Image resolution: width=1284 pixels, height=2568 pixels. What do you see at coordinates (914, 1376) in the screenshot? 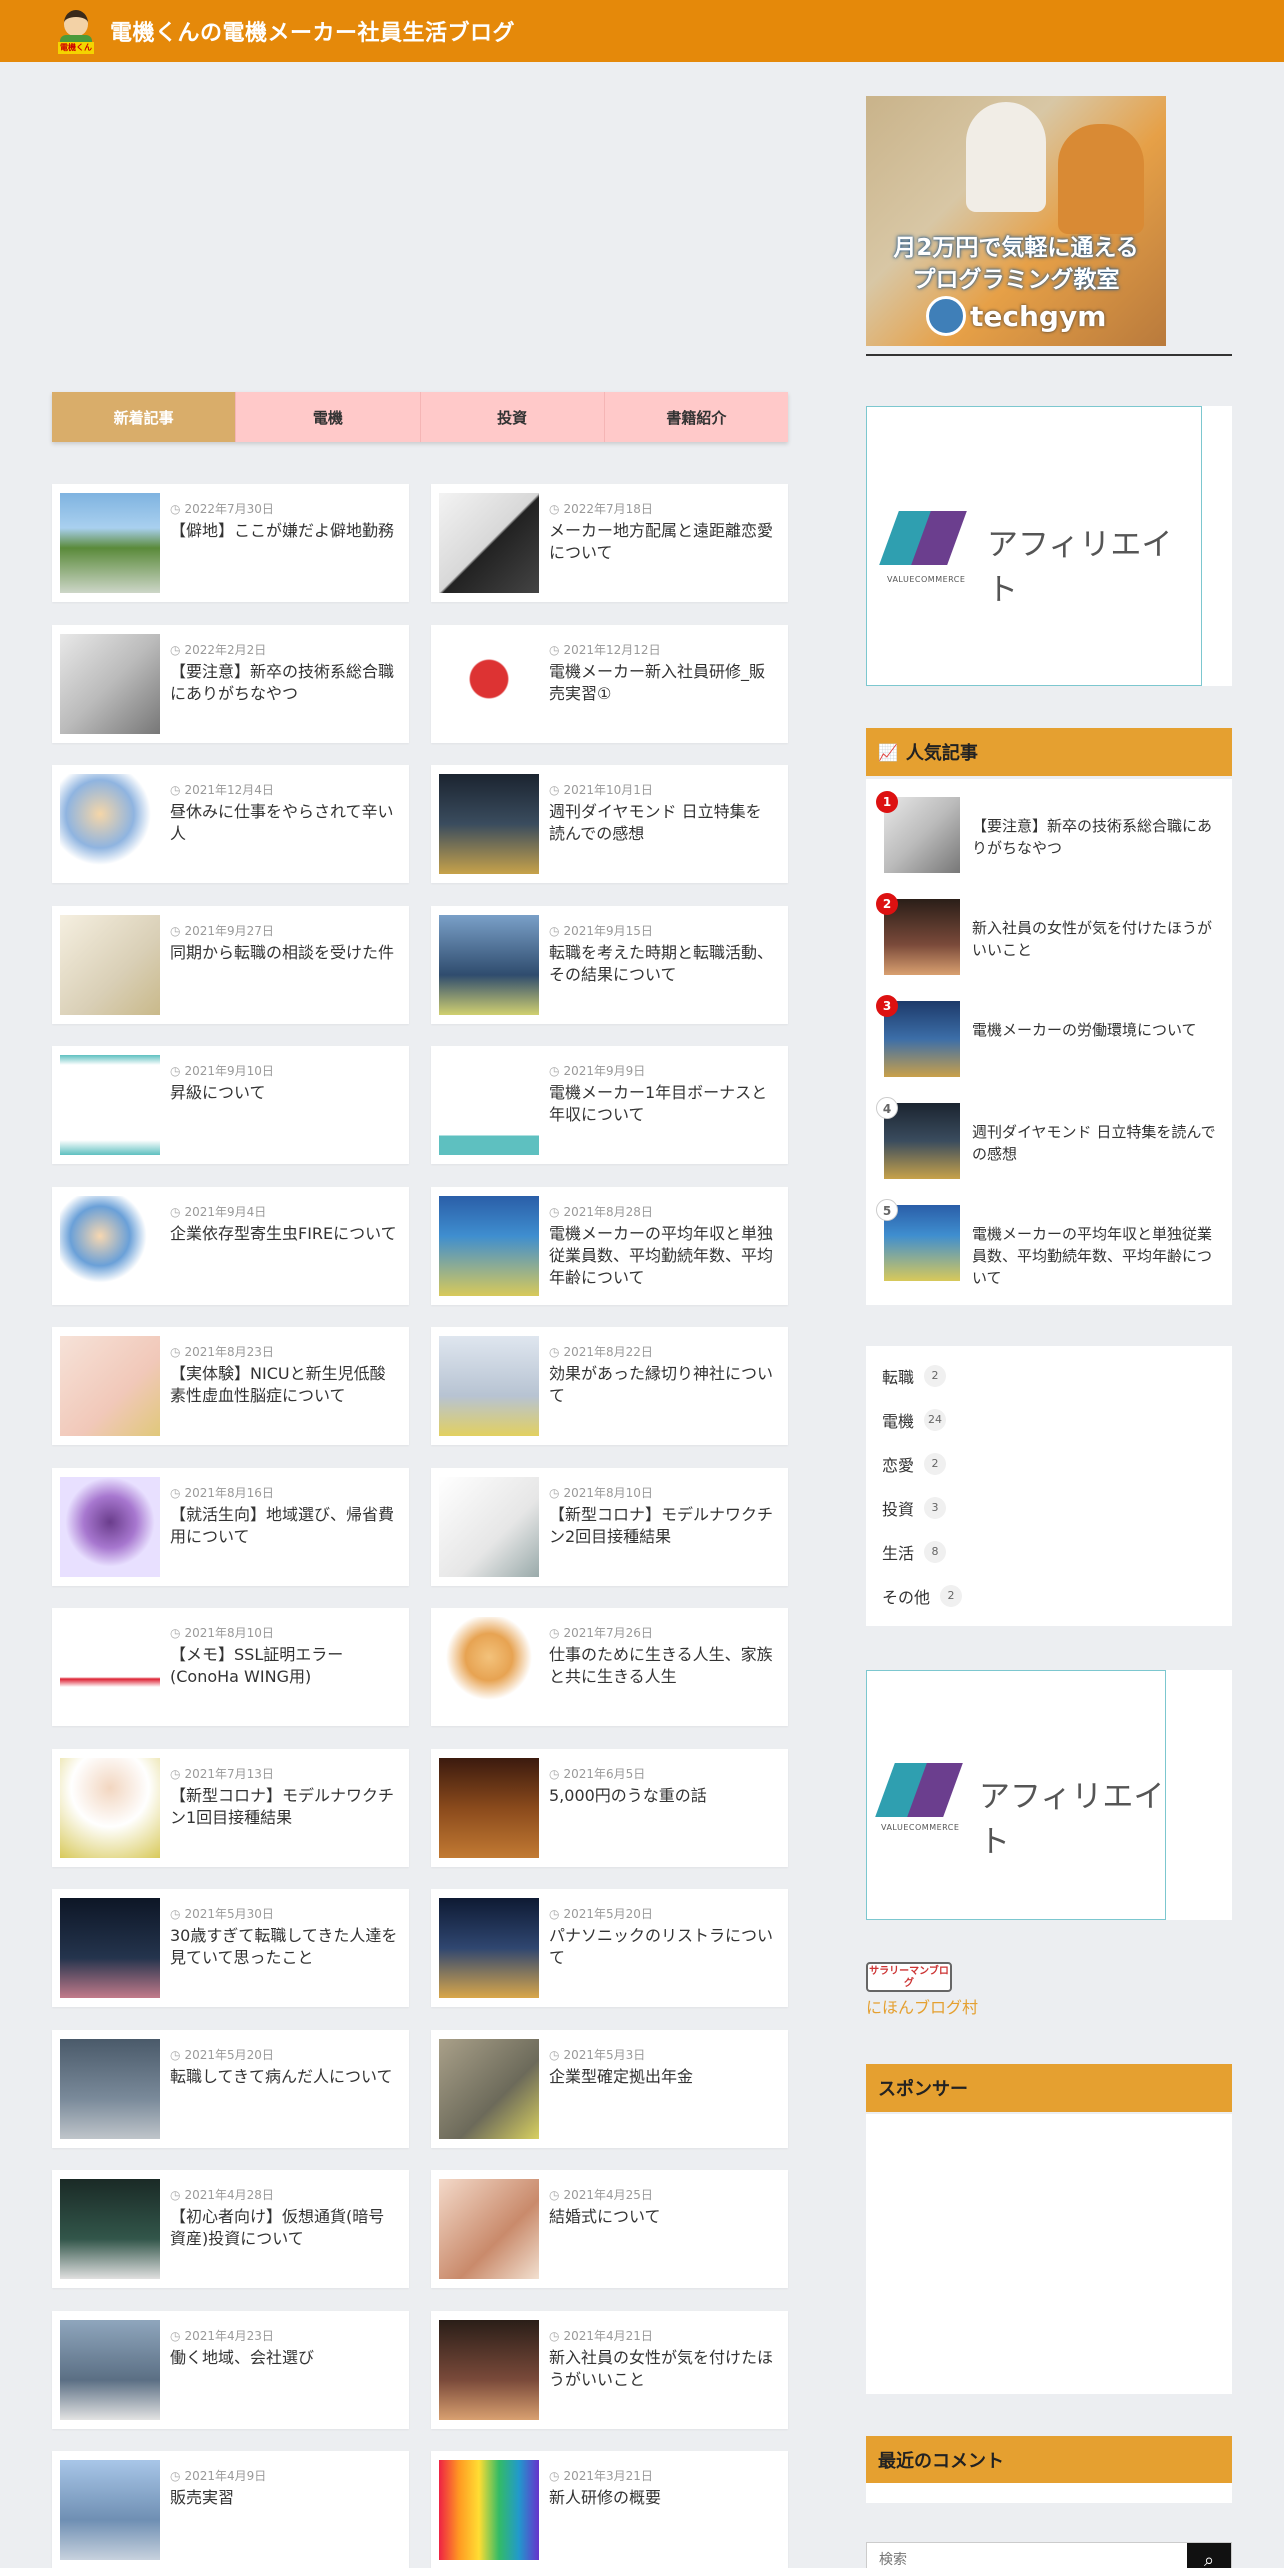
I see `category-item: 転職 2` at bounding box center [914, 1376].